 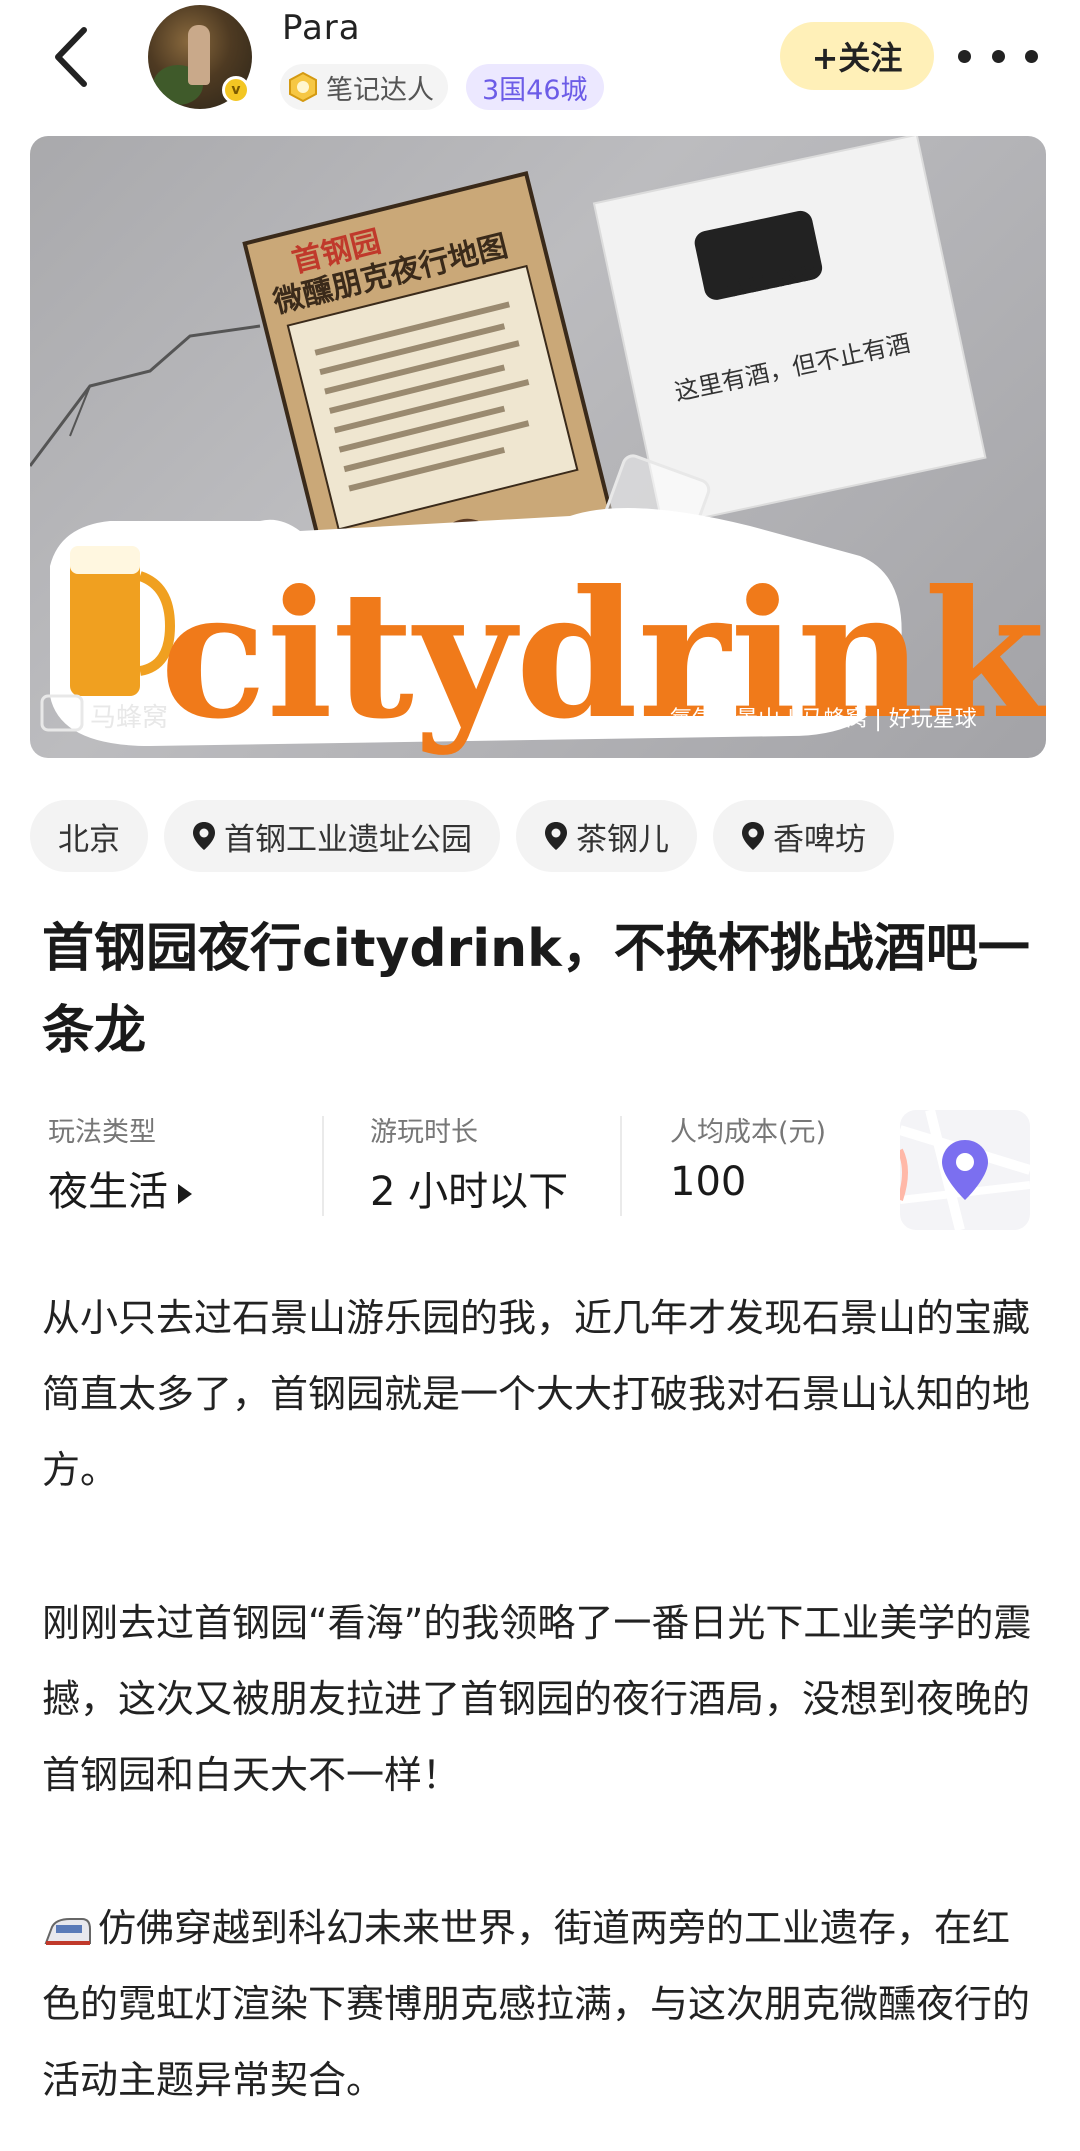 What do you see at coordinates (748, 1165) in the screenshot?
I see `stat-cost: 人均成本(元) 100` at bounding box center [748, 1165].